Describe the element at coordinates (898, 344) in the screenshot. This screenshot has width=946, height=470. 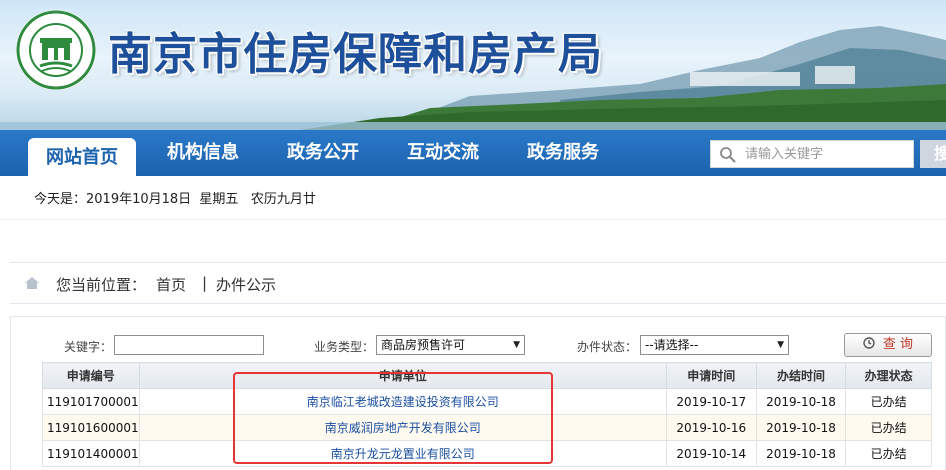
I see `query-button-label: 查 询` at that location.